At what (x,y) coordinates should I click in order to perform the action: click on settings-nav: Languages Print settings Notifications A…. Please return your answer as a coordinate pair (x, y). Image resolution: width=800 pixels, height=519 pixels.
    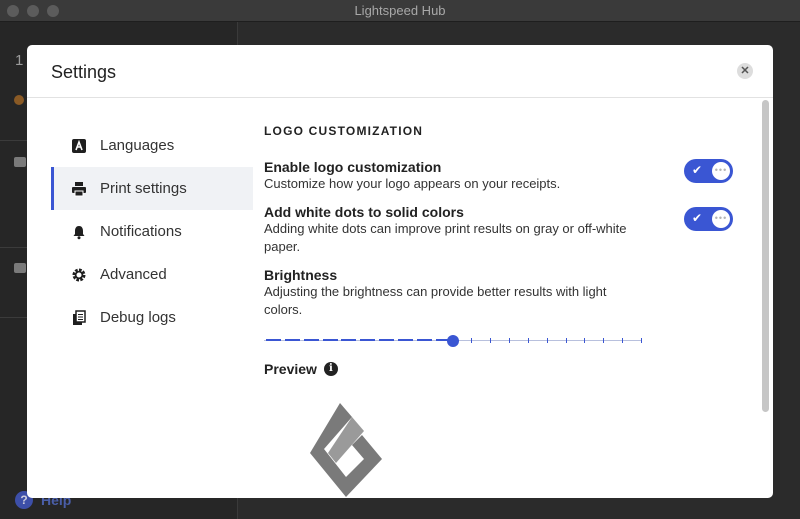
    Looking at the image, I should click on (152, 231).